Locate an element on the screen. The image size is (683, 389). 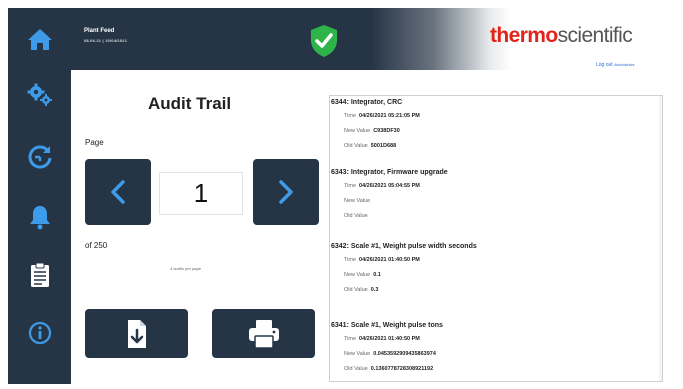
entry-new-value-row: New Value 0.0453592909435863974 is located at coordinates (390, 354).